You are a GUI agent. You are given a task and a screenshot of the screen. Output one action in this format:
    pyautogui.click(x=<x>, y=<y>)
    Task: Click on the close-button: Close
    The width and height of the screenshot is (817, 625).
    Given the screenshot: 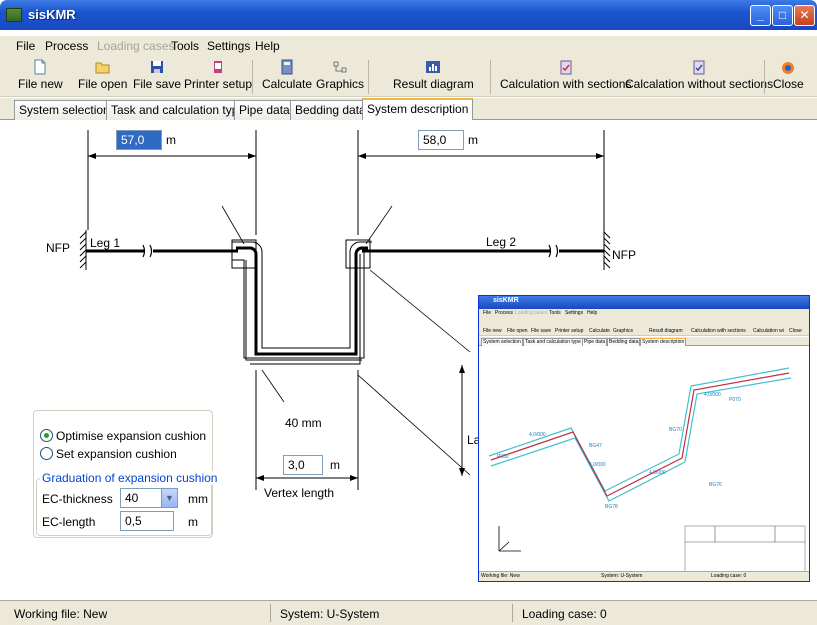 What is the action you would take?
    pyautogui.click(x=788, y=75)
    